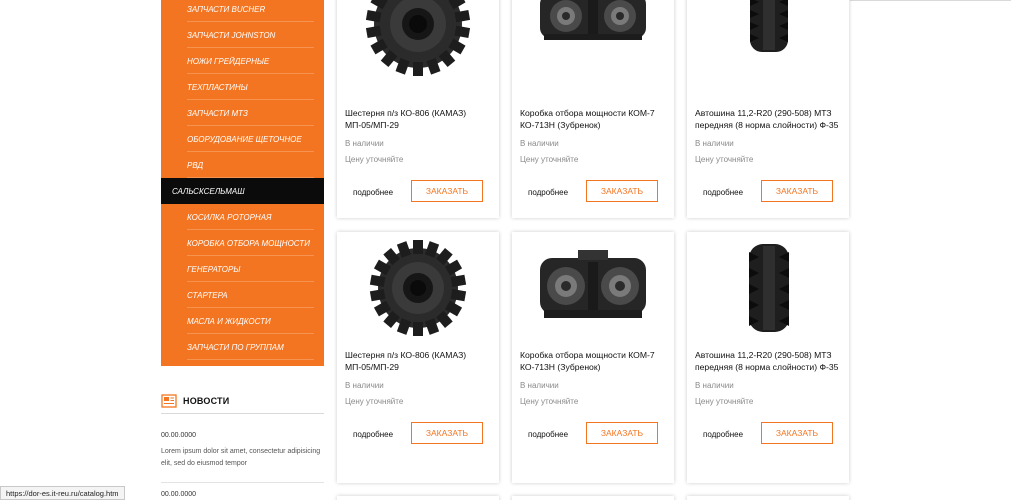 This screenshot has width=1011, height=500. I want to click on sidebar-item-rvd: РВД, so click(242, 165).